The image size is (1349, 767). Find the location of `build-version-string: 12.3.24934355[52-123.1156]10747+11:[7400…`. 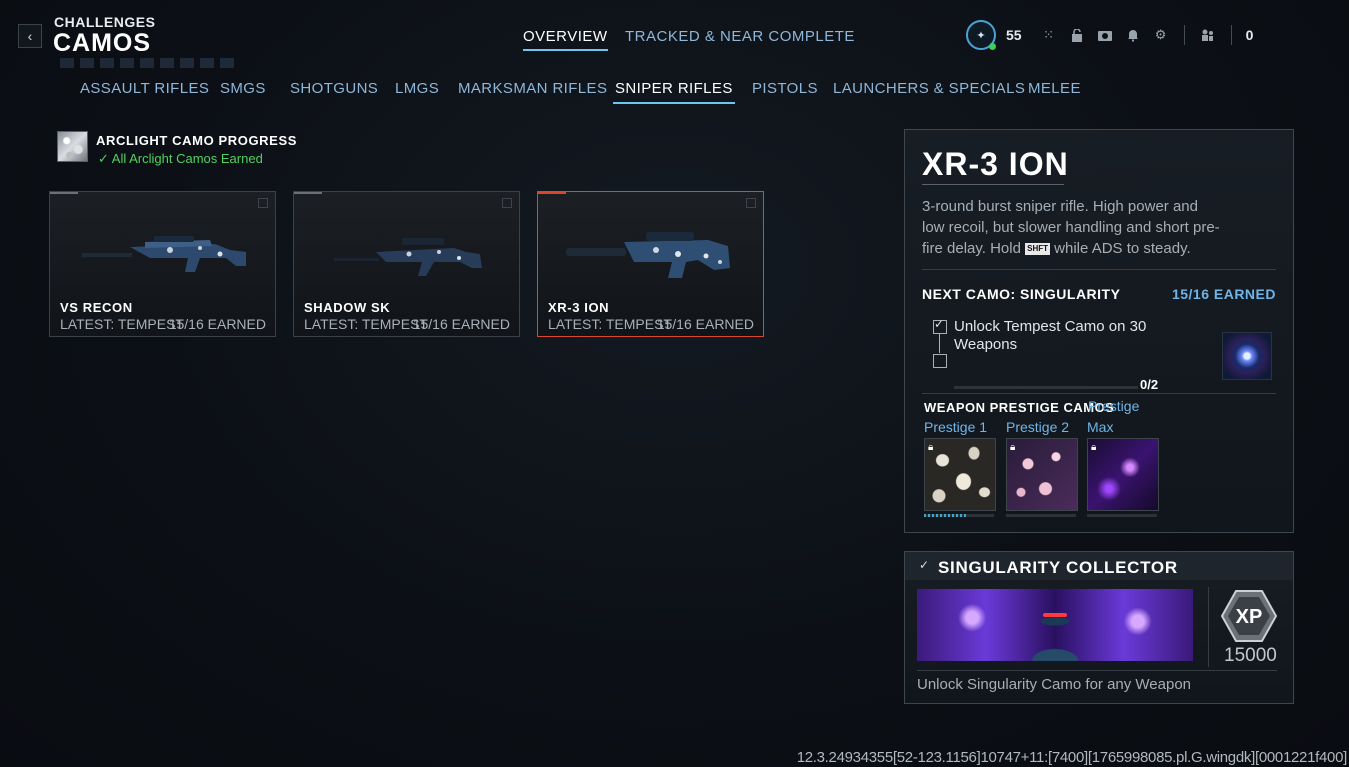

build-version-string: 12.3.24934355[52-123.1156]10747+11:[7400… is located at coordinates (1072, 757).